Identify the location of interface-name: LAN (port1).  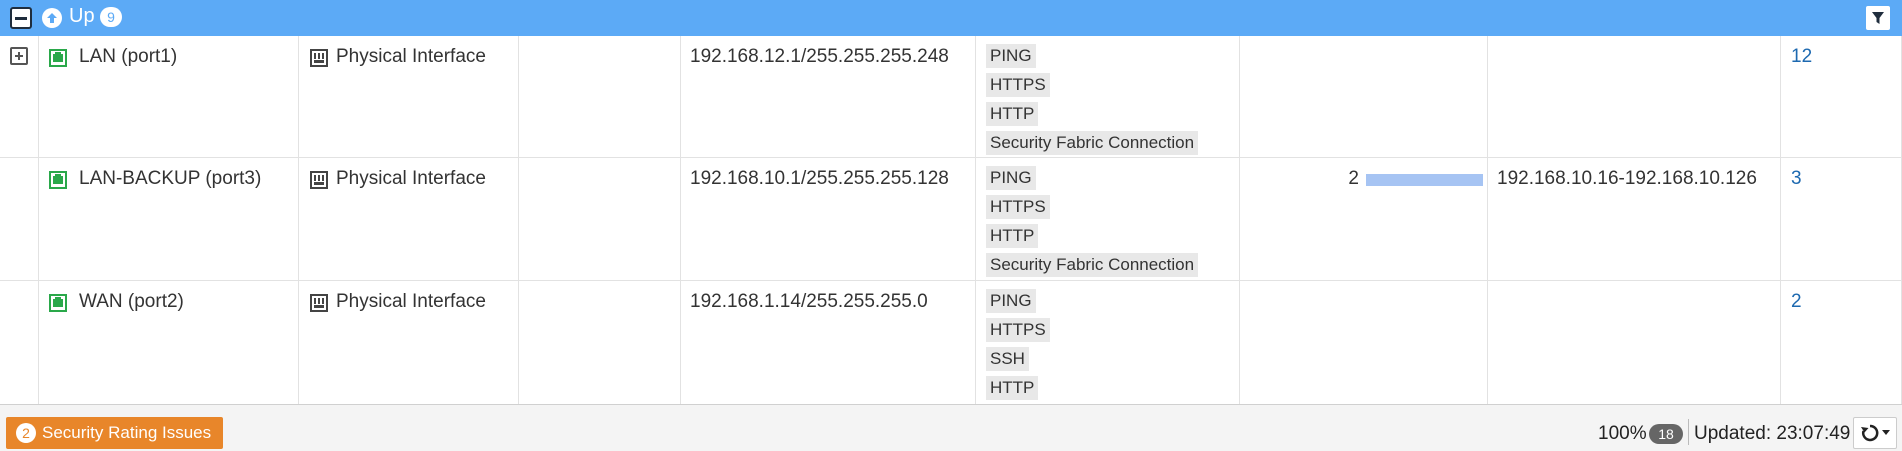
(128, 57).